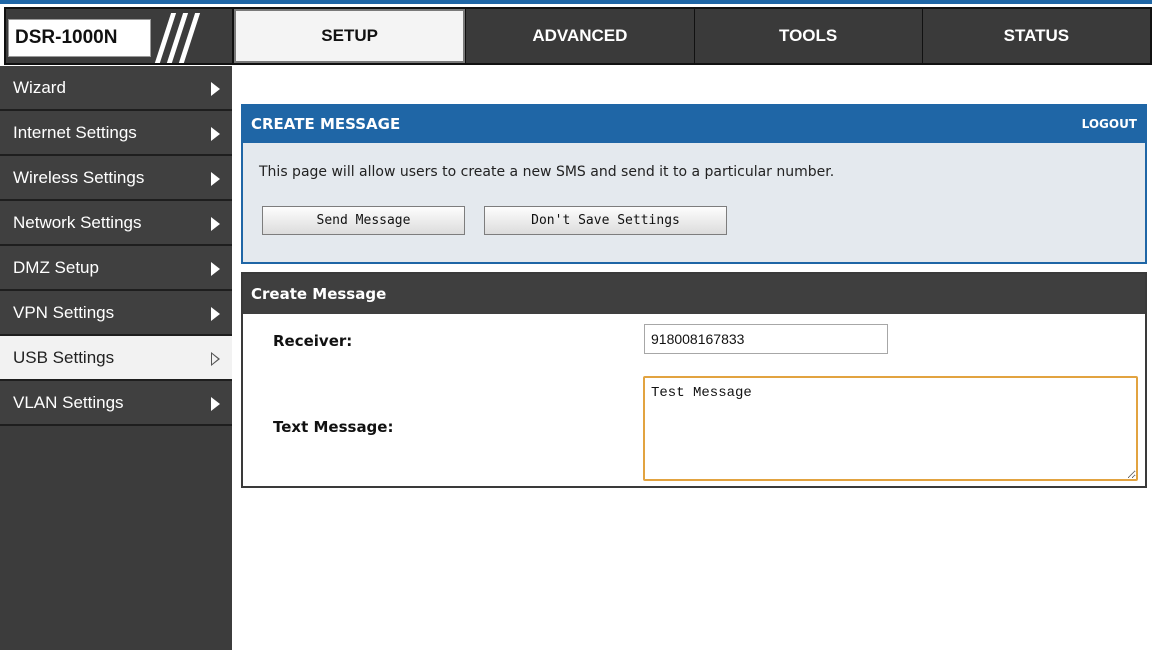 This screenshot has width=1152, height=650. What do you see at coordinates (576, 2) in the screenshot?
I see `top-accent-stripe` at bounding box center [576, 2].